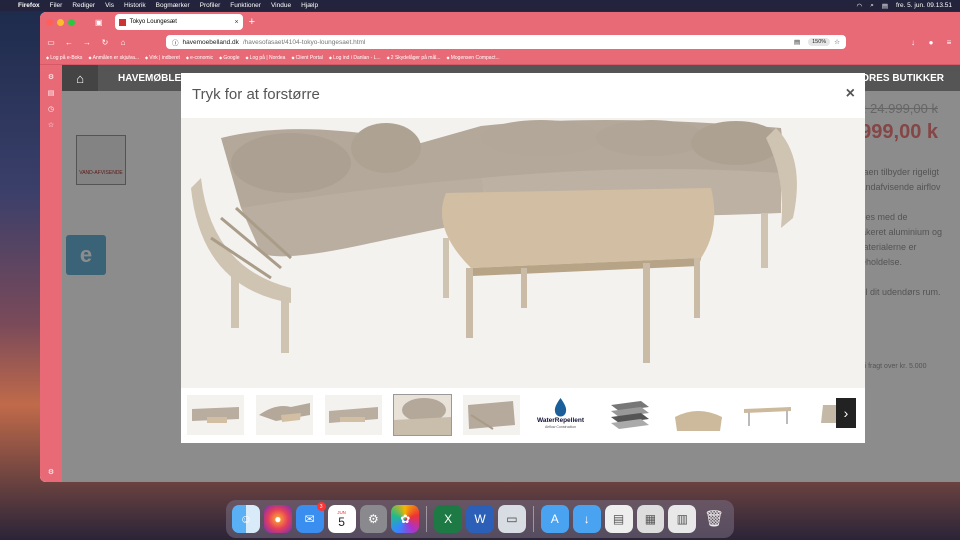 The height and width of the screenshot is (540, 960). What do you see at coordinates (500, 22) in the screenshot?
I see `tab-bar: ▣ Tokyo Loungesæt × +` at bounding box center [500, 22].